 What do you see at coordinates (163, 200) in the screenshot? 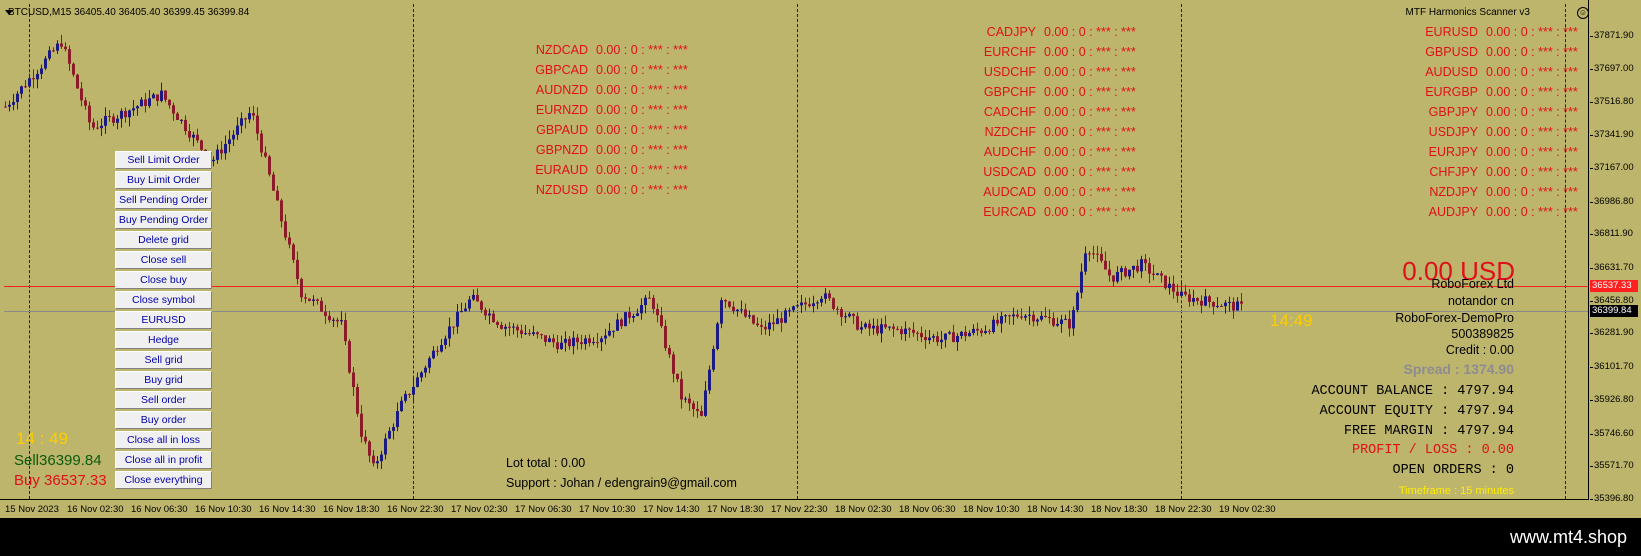
I see `menu-button-sell-pending-order: Sell Pending Order` at bounding box center [163, 200].